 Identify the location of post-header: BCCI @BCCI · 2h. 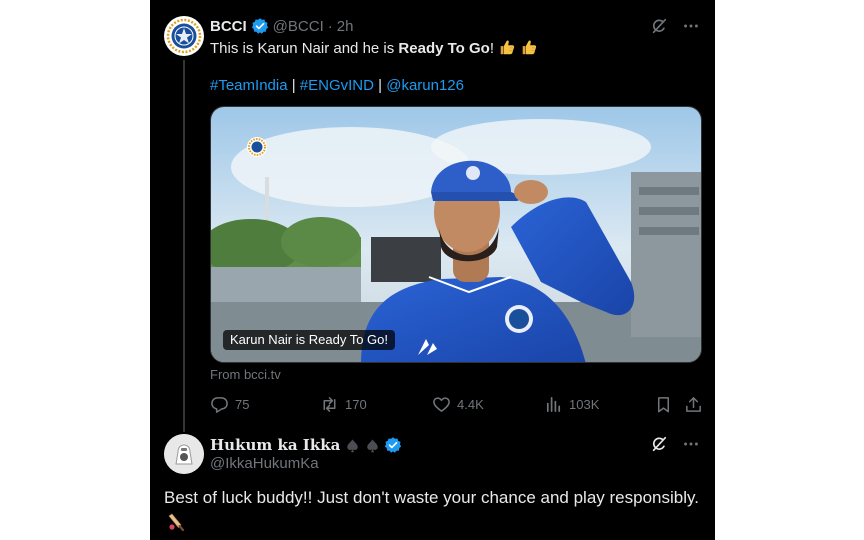
(281, 26).